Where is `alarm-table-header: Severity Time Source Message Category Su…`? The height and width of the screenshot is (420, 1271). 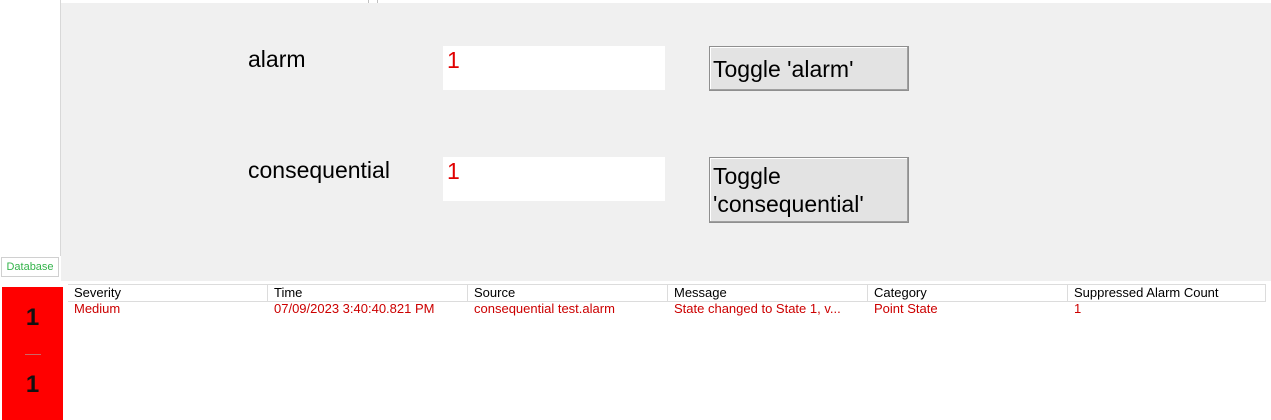 alarm-table-header: Severity Time Source Message Category Su… is located at coordinates (667, 293).